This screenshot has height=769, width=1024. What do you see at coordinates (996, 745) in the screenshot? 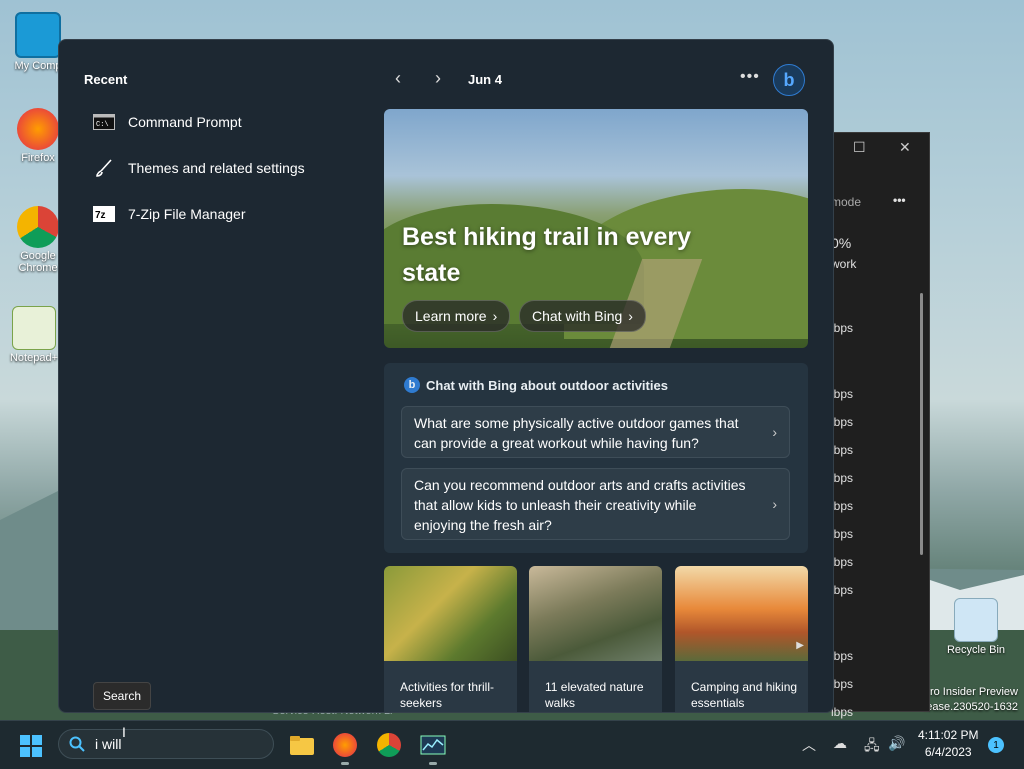
I see `notification-badge: 1` at bounding box center [996, 745].